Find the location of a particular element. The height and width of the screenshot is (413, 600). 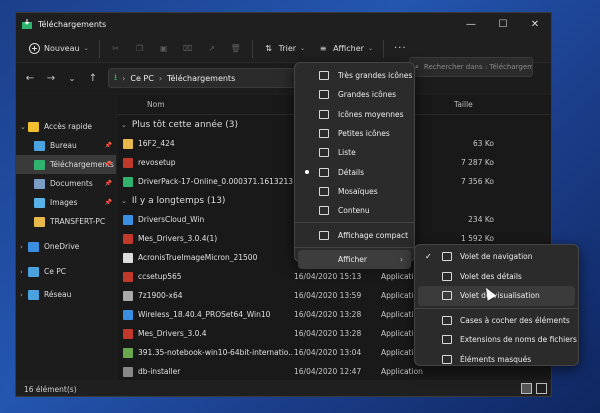

file-date: 16/04/2020 13:04 is located at coordinates (328, 352).